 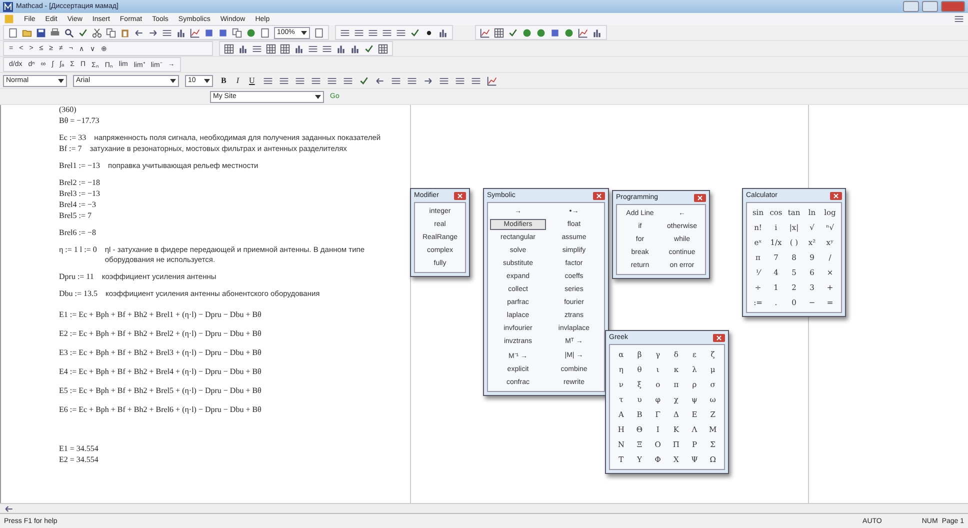 What do you see at coordinates (125, 33) in the screenshot?
I see `clipboard-icon` at bounding box center [125, 33].